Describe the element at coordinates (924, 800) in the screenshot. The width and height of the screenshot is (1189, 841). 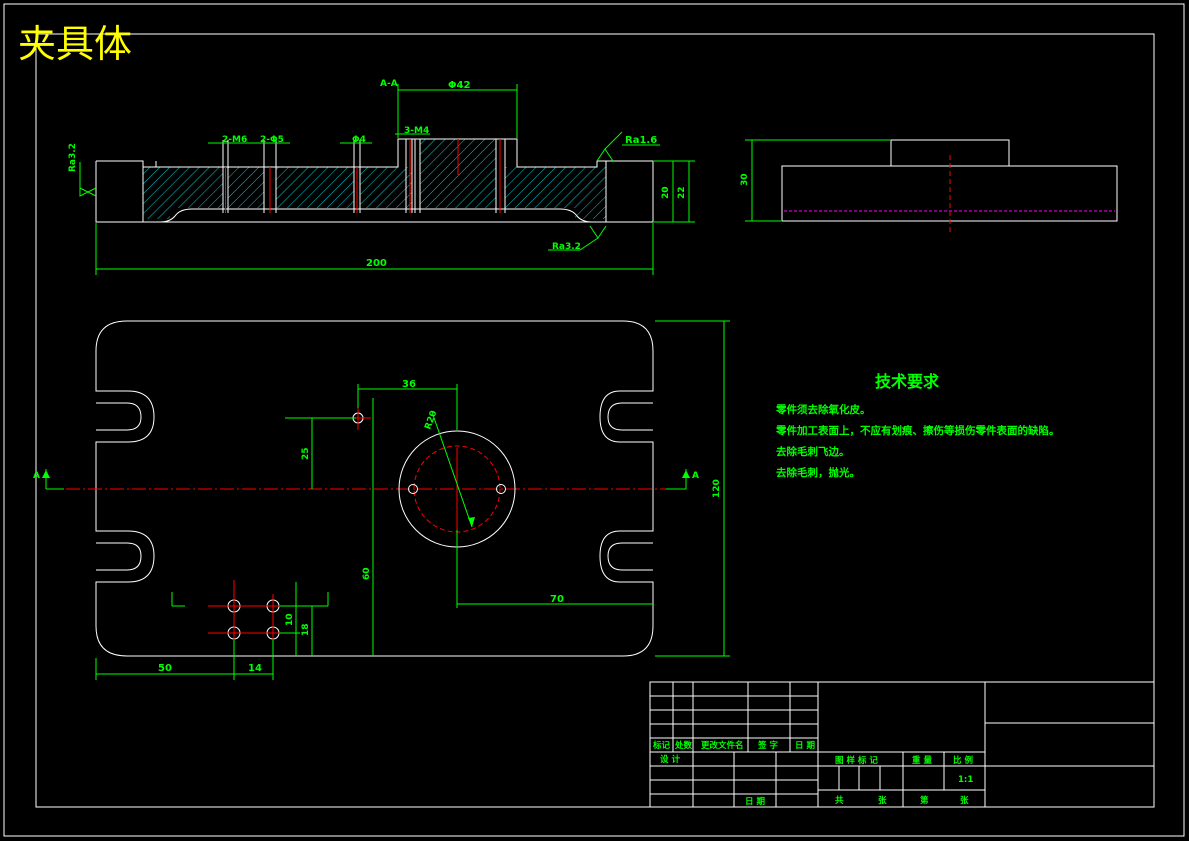
I see `sheet-num: 第` at that location.